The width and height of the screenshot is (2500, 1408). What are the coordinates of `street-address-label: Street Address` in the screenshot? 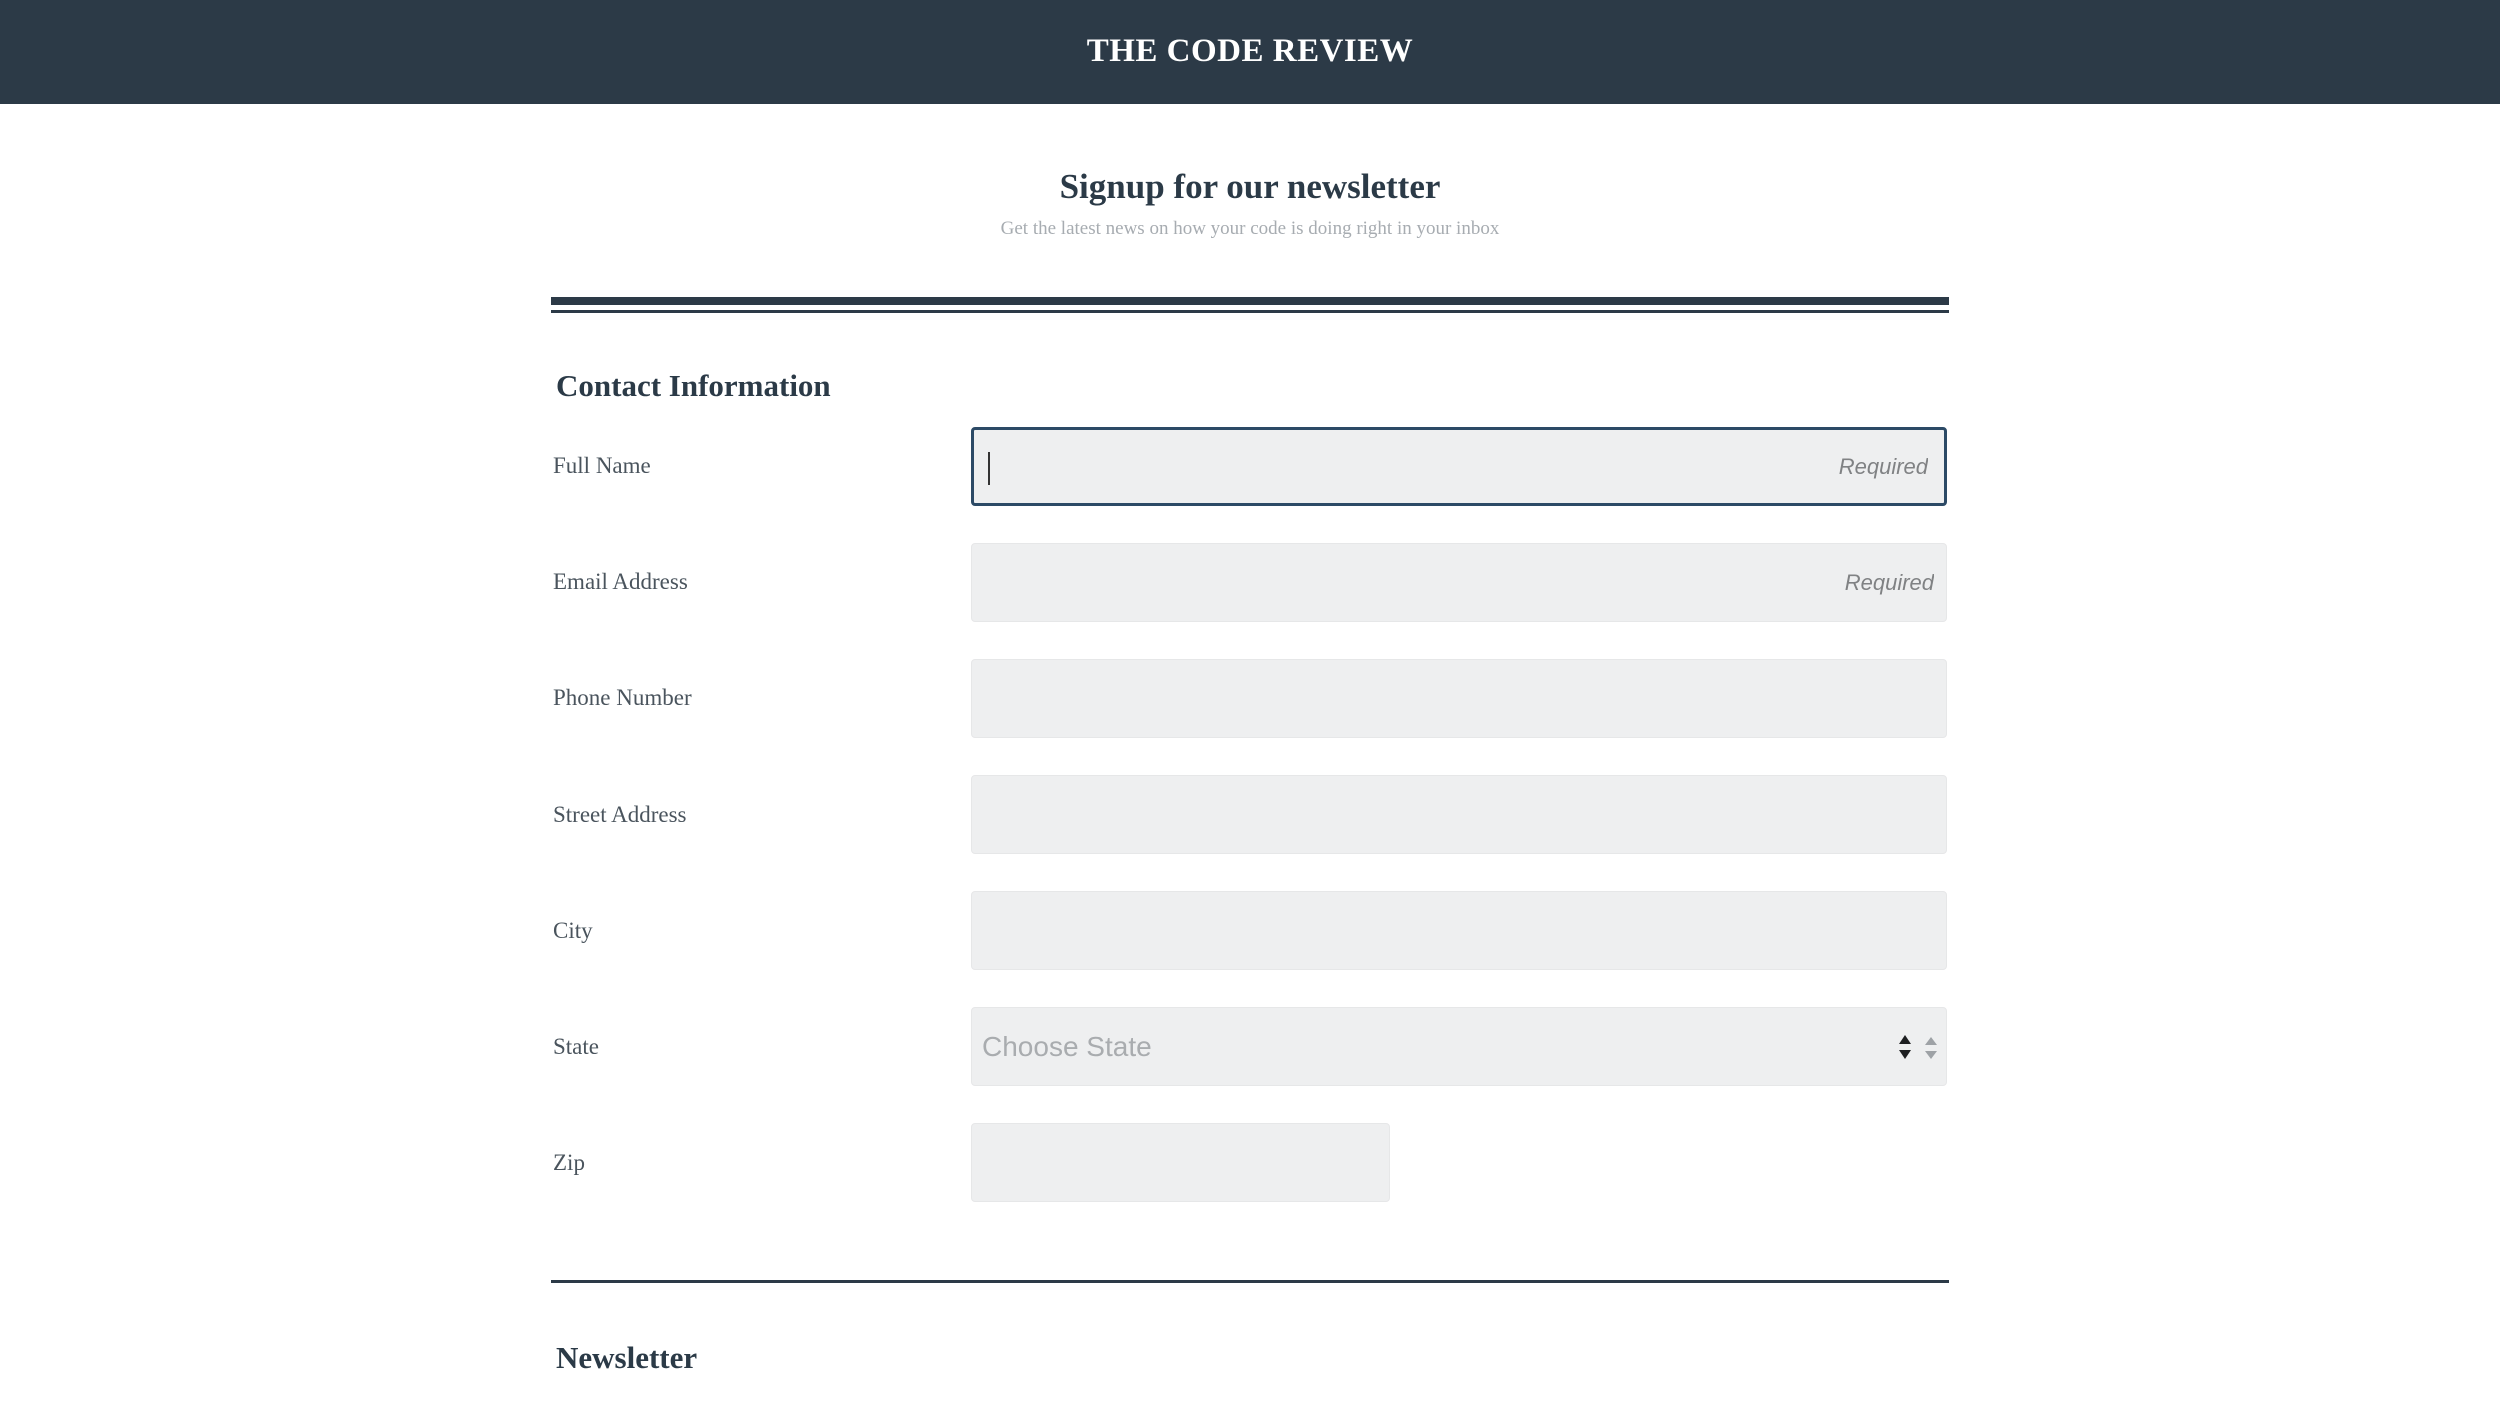 It's located at (620, 814).